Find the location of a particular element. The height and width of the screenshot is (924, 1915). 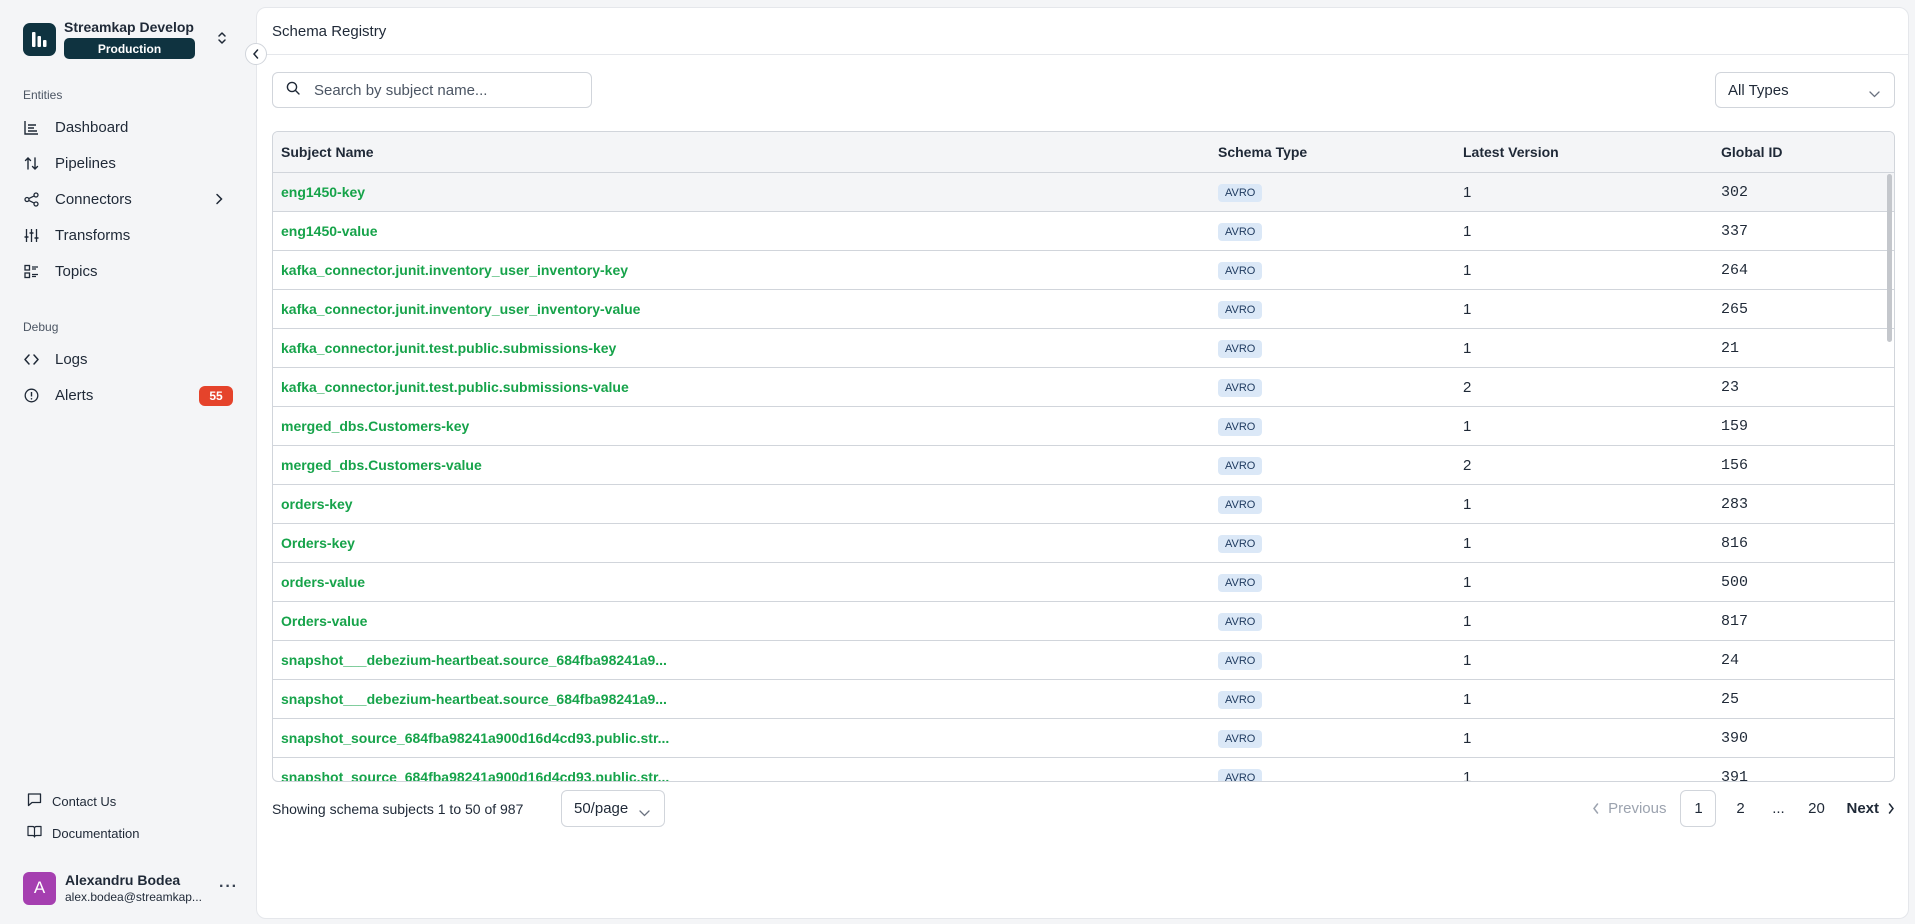

chevron-right-icon is located at coordinates (219, 200).